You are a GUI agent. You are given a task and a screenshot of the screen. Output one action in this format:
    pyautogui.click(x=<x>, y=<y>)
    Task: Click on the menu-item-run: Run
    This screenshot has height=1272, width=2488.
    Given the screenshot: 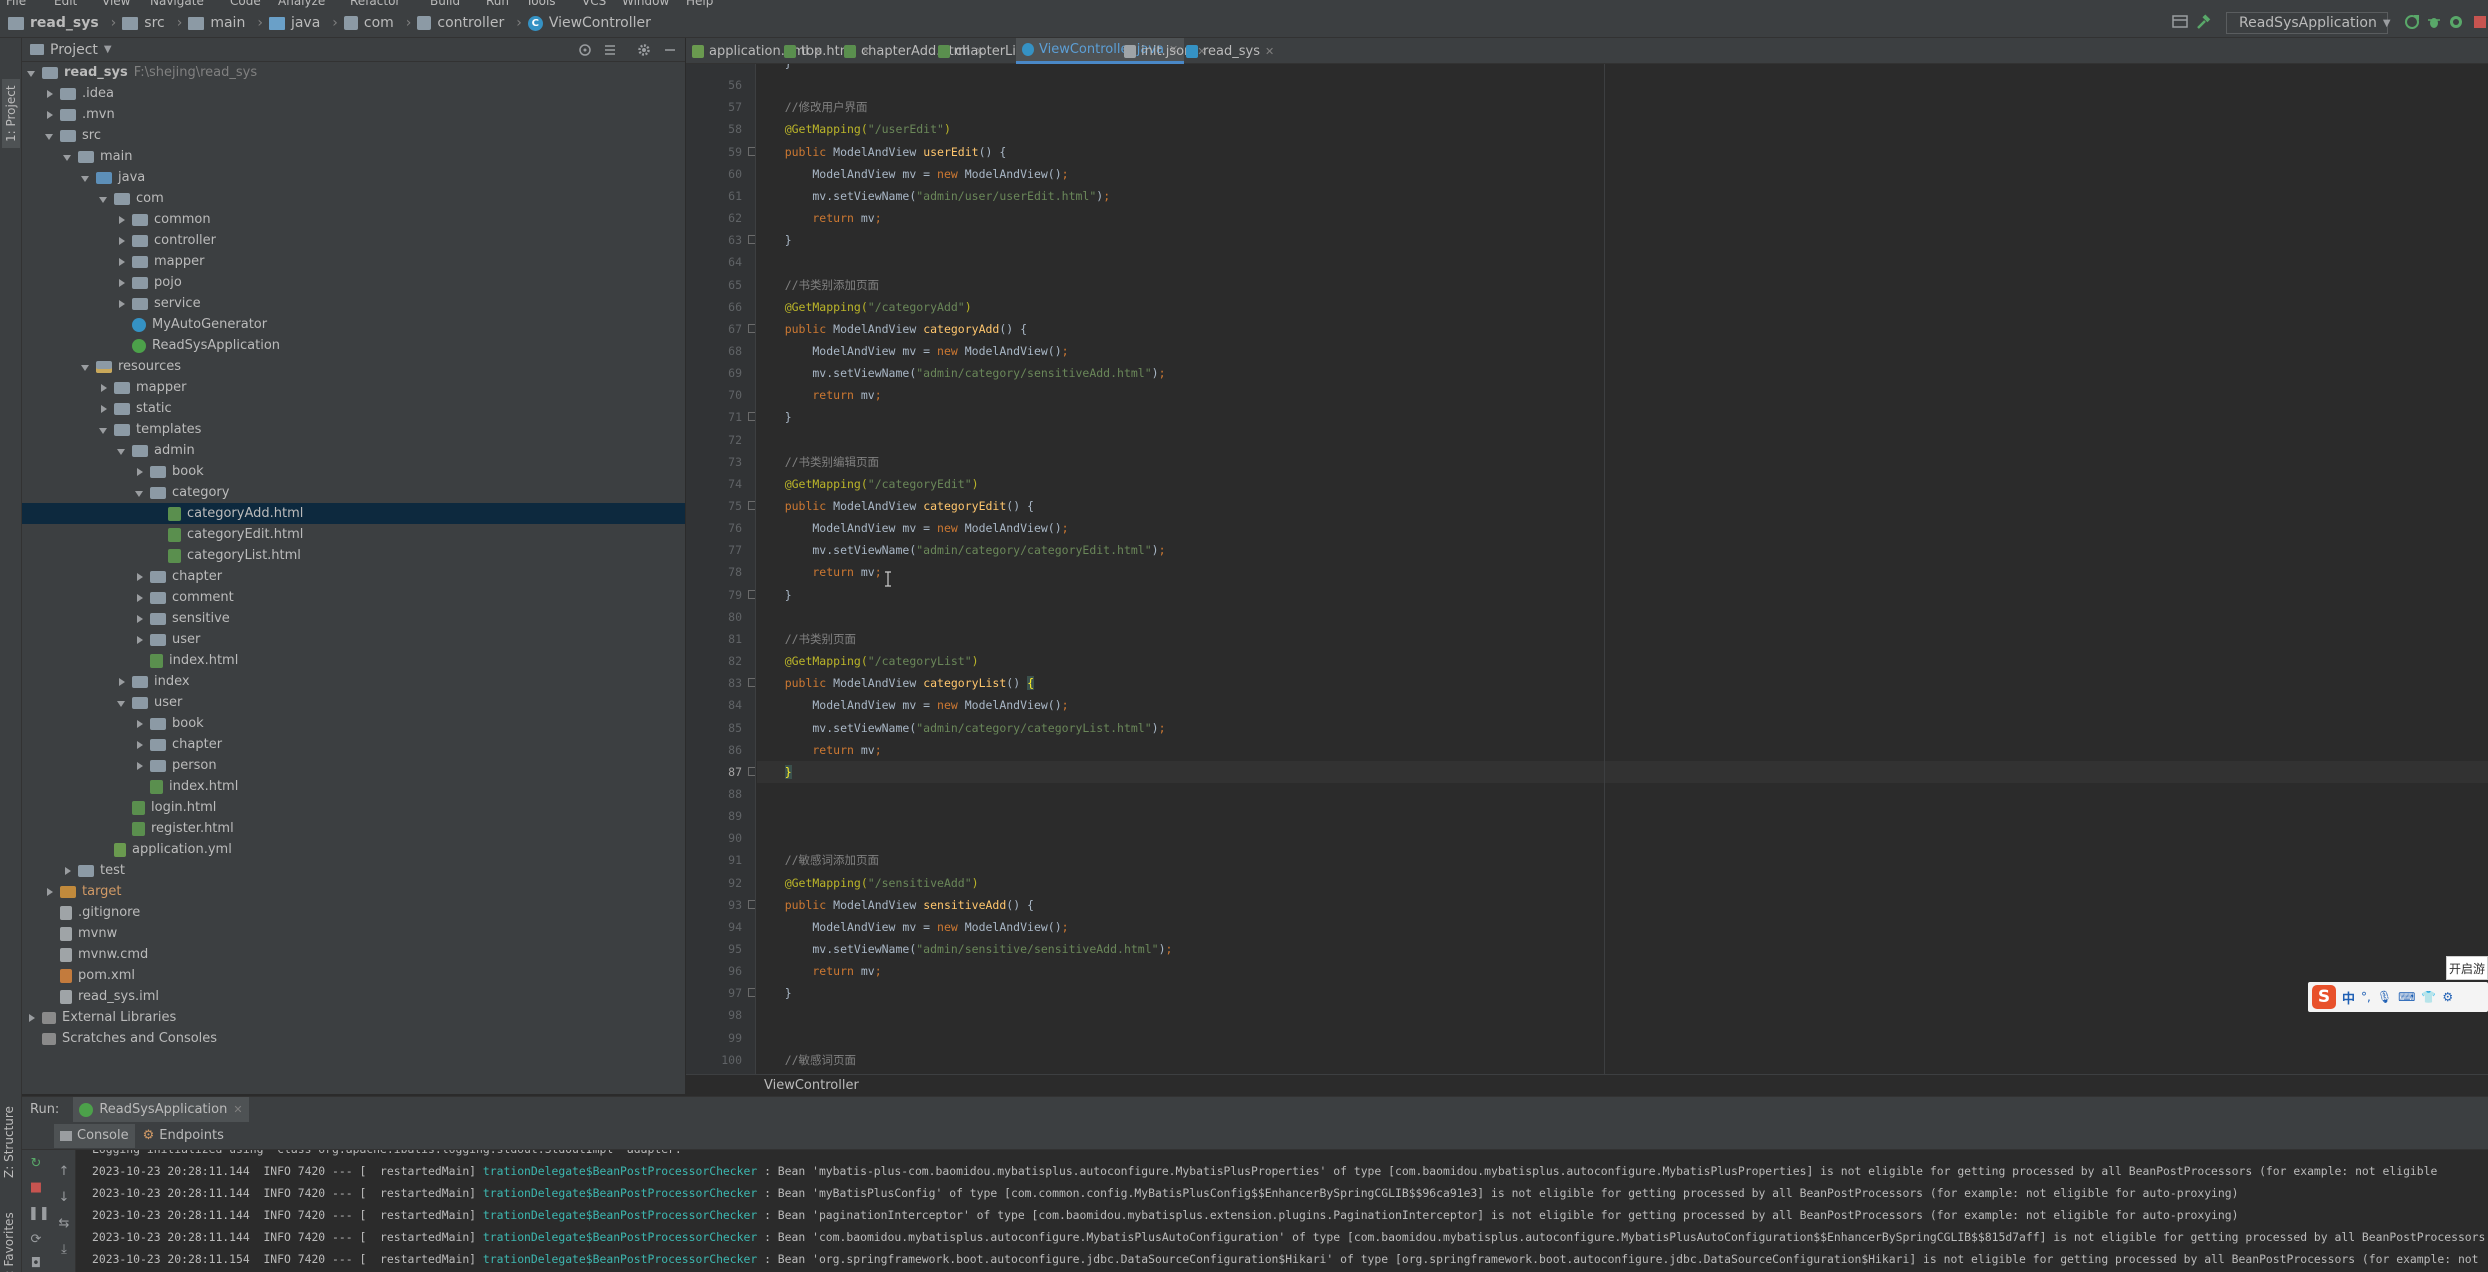 What is the action you would take?
    pyautogui.click(x=497, y=4)
    